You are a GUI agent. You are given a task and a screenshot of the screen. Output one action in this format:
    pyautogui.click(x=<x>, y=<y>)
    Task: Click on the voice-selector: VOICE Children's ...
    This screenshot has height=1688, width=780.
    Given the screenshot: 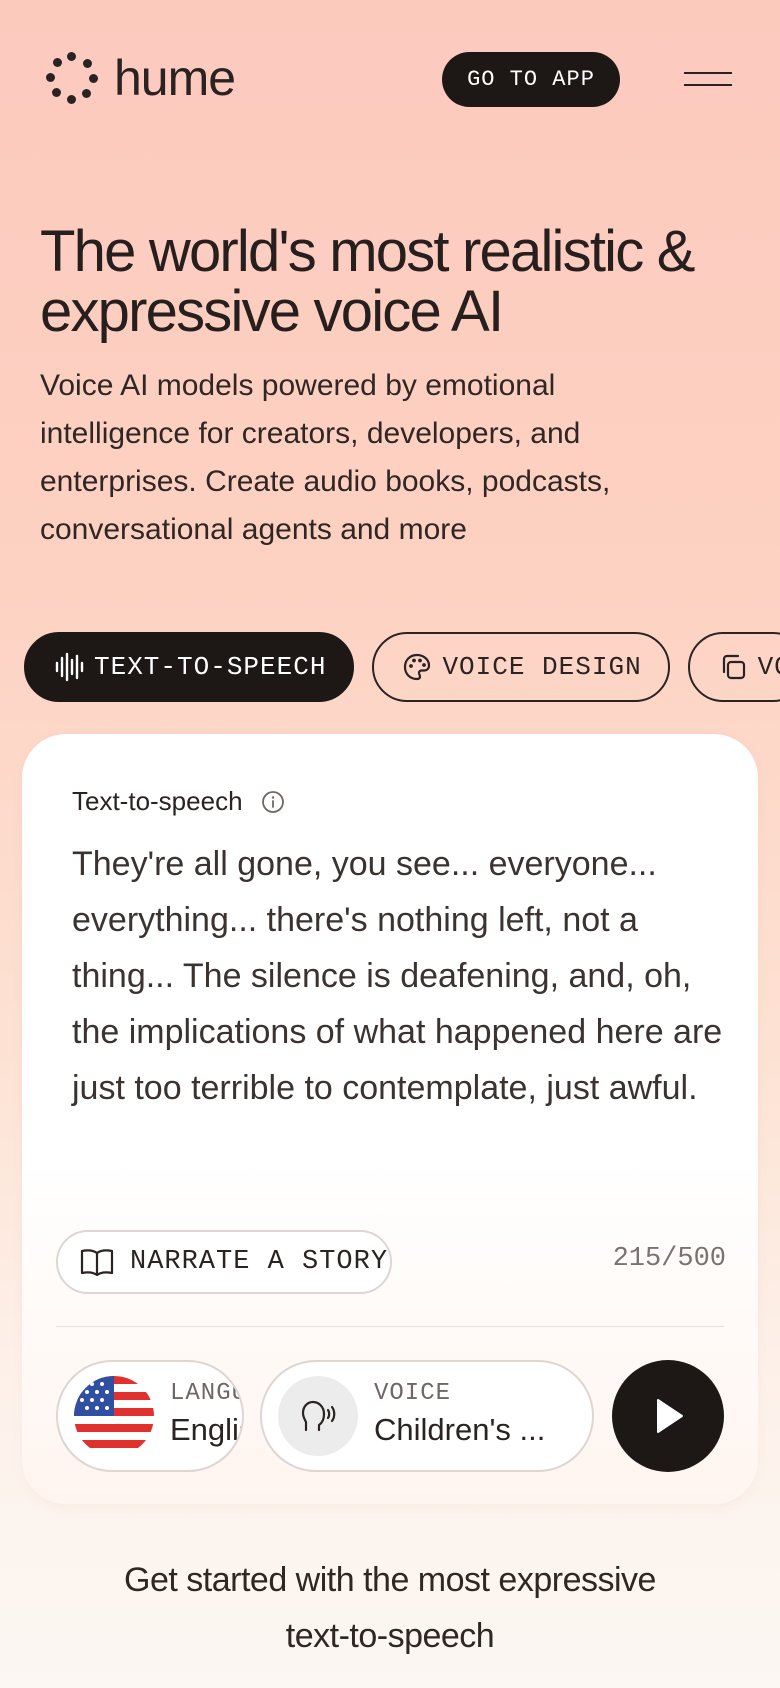 What is the action you would take?
    pyautogui.click(x=427, y=1416)
    